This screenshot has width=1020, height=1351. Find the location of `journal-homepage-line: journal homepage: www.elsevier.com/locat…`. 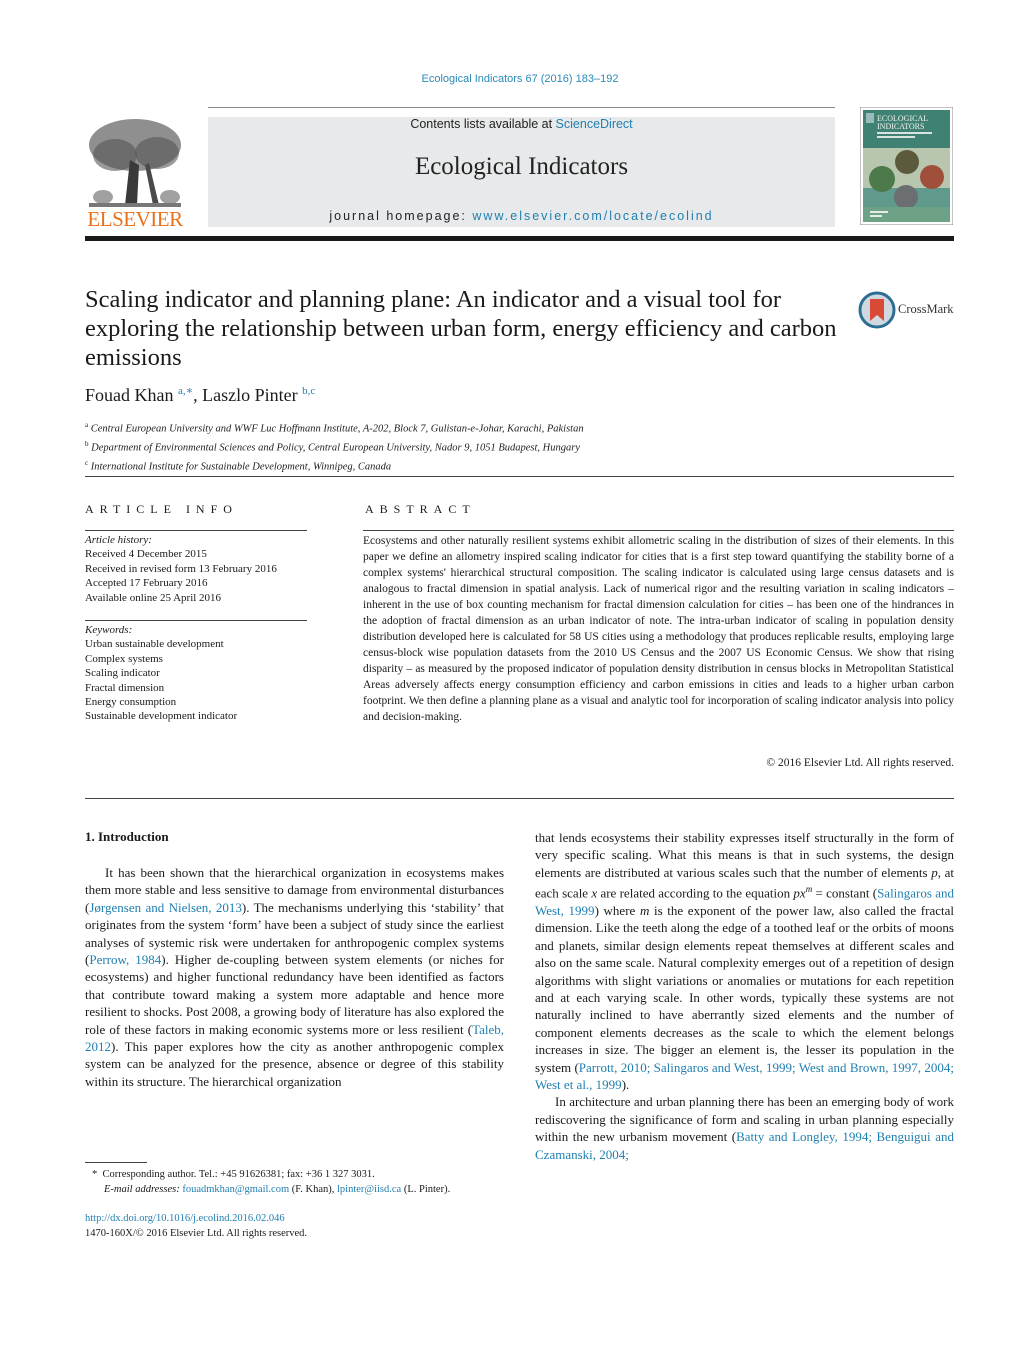

journal-homepage-line: journal homepage: www.elsevier.com/locat… is located at coordinates (521, 216).